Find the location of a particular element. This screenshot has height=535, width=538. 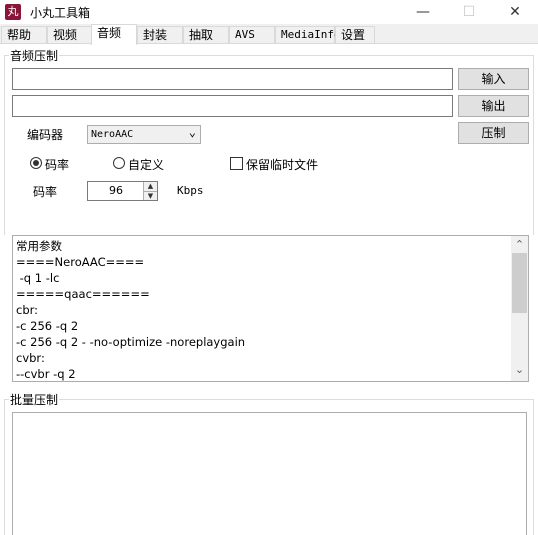

encoder-select: NeroAAC ⌄ is located at coordinates (144, 134).